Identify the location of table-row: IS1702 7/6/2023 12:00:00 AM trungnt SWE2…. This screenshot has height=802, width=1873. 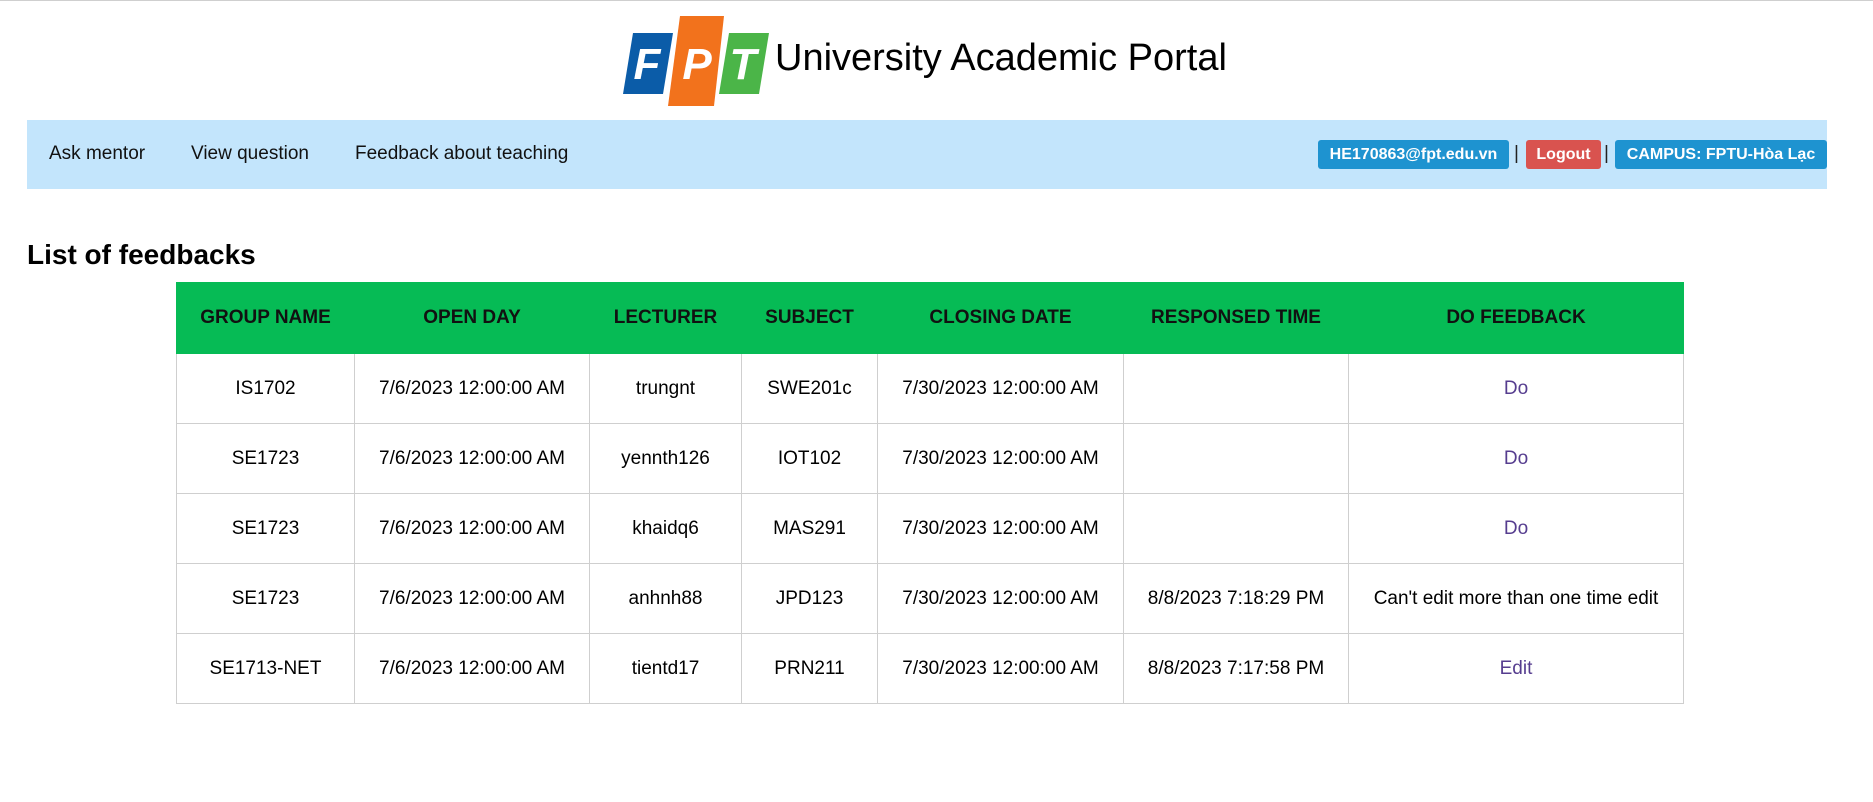
(930, 388).